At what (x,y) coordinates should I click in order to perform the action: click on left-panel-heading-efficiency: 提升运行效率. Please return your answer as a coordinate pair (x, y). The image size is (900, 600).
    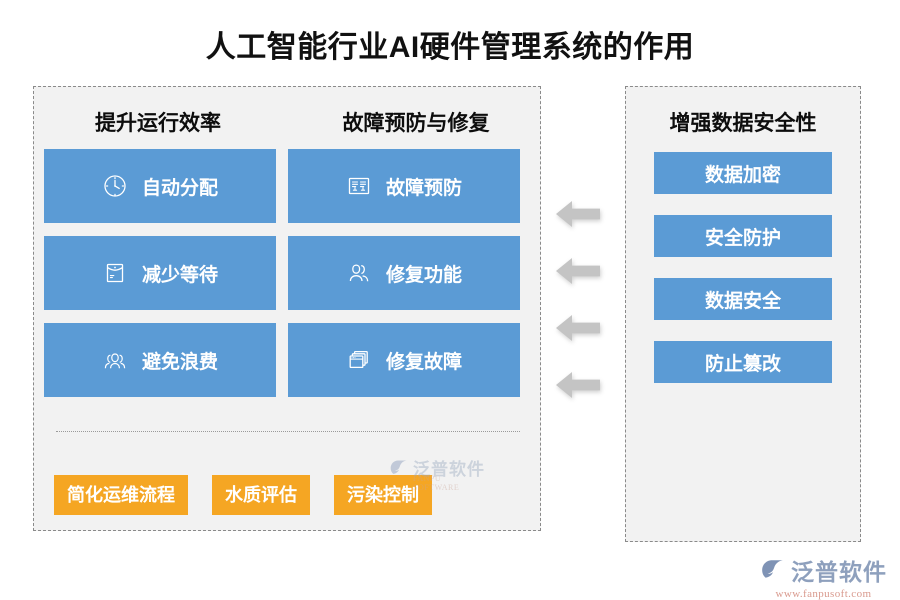
    Looking at the image, I should click on (158, 123).